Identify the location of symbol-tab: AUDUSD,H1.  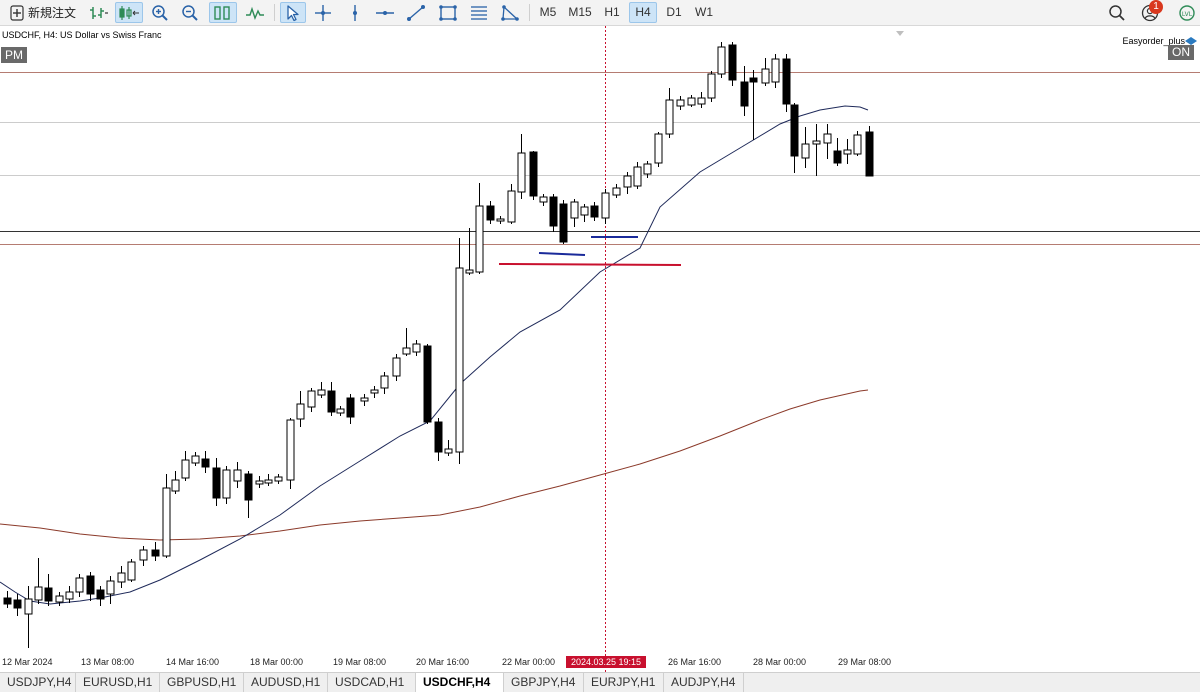
(286, 682).